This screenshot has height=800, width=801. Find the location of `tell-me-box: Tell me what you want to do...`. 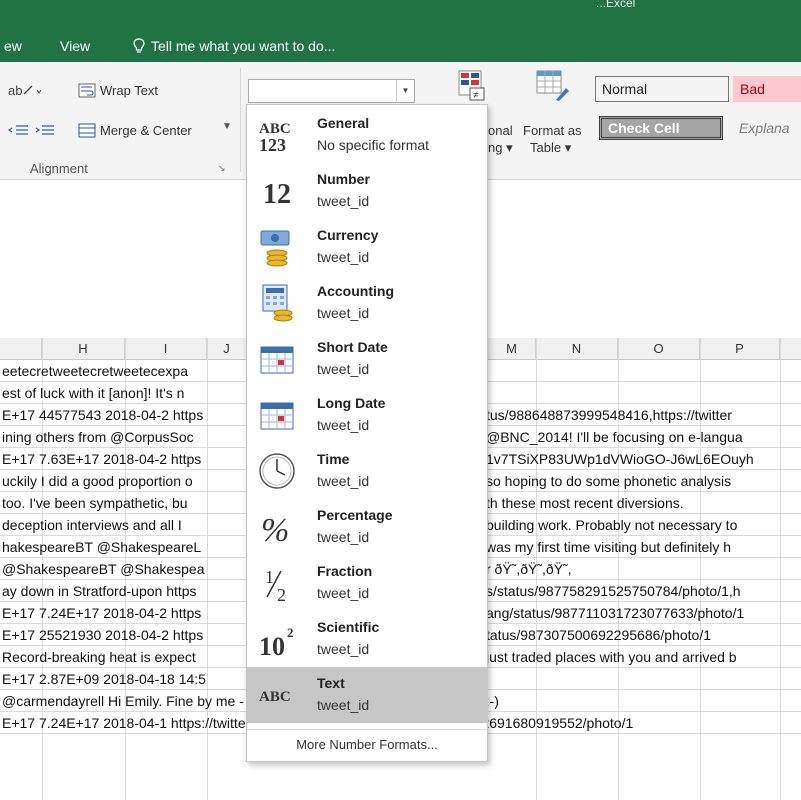

tell-me-box: Tell me what you want to do... is located at coordinates (234, 46).